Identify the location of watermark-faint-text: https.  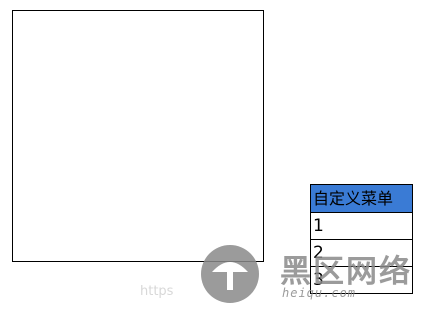
(157, 291).